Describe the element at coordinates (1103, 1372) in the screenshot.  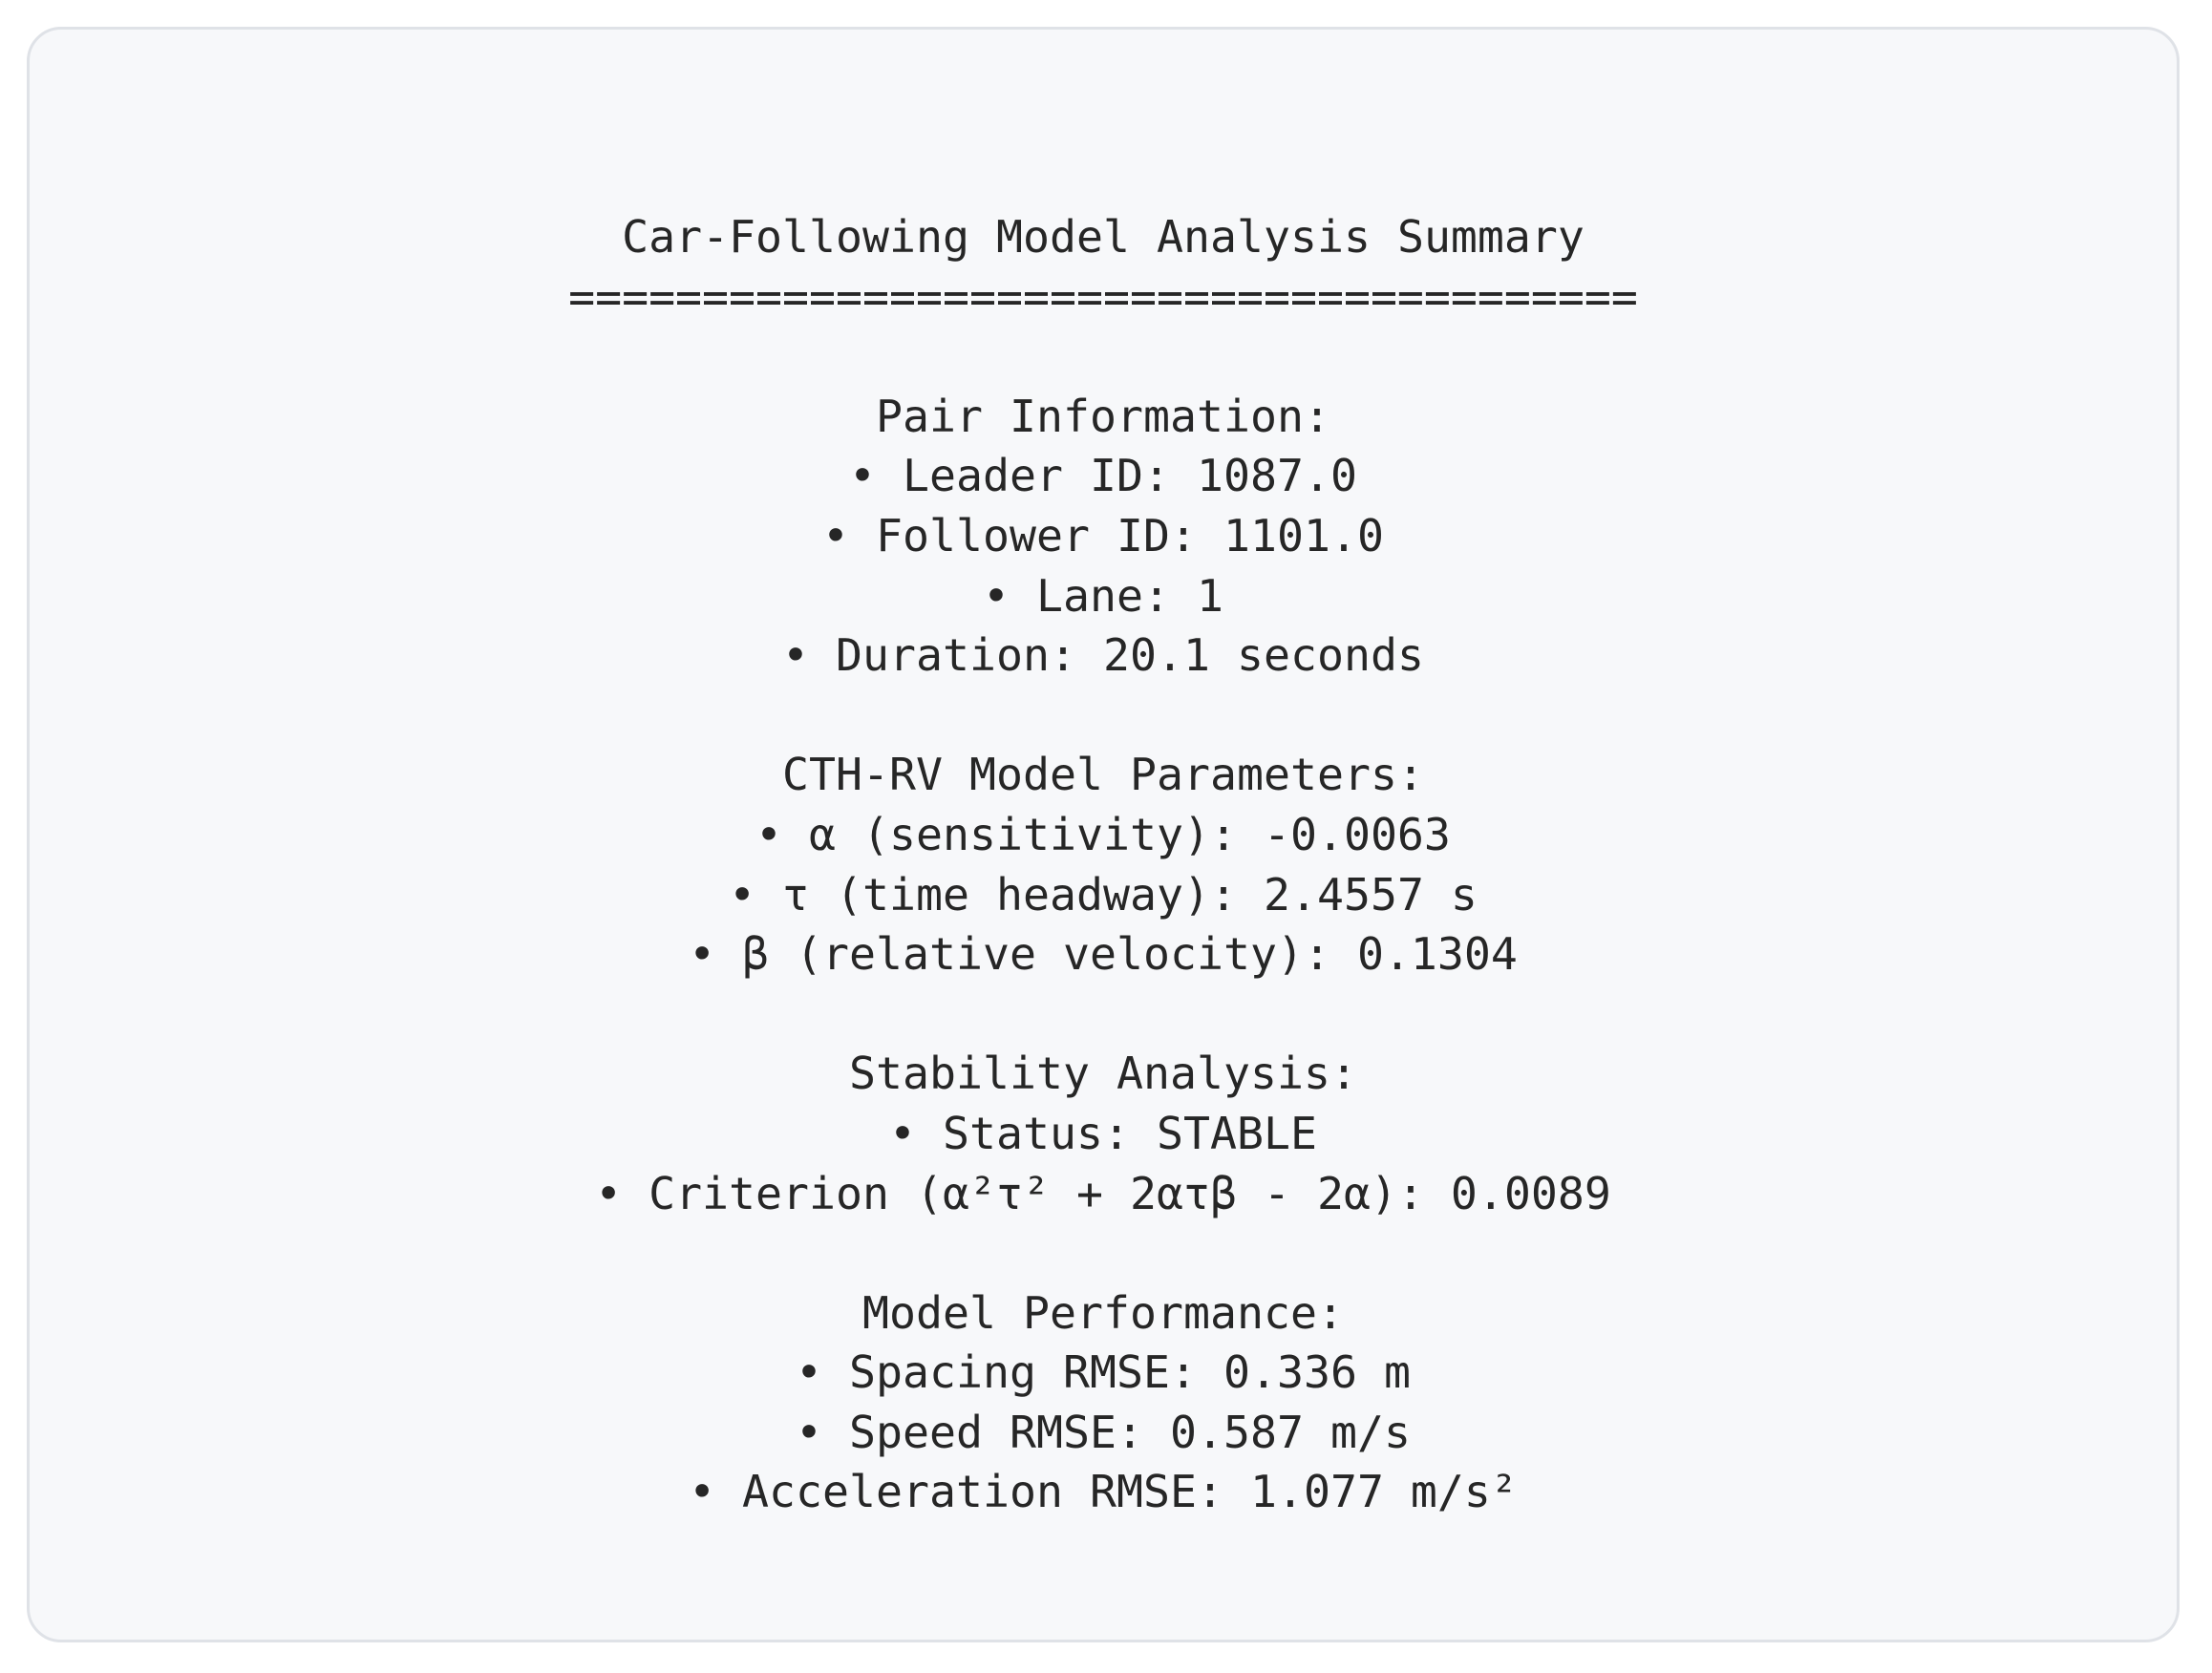
I see `perf-spacing-rmse: • Spacing RMSE: 0.336 m` at that location.